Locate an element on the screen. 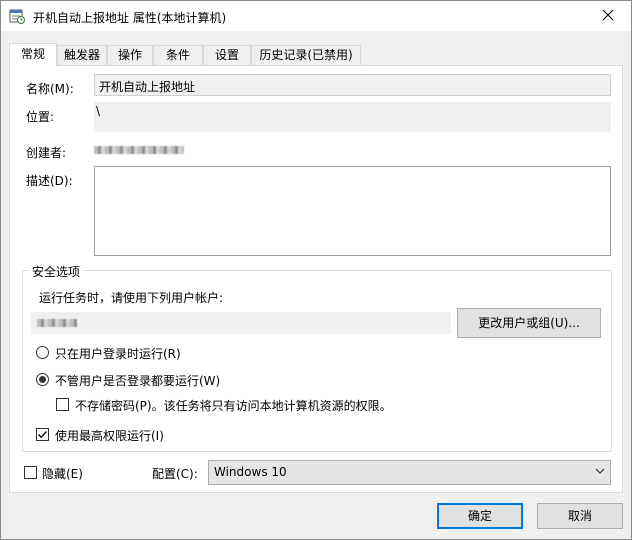 The height and width of the screenshot is (540, 632). radio-run-whether-logged-on-label: 不管用户是否登录都要运行(W) is located at coordinates (137, 380).